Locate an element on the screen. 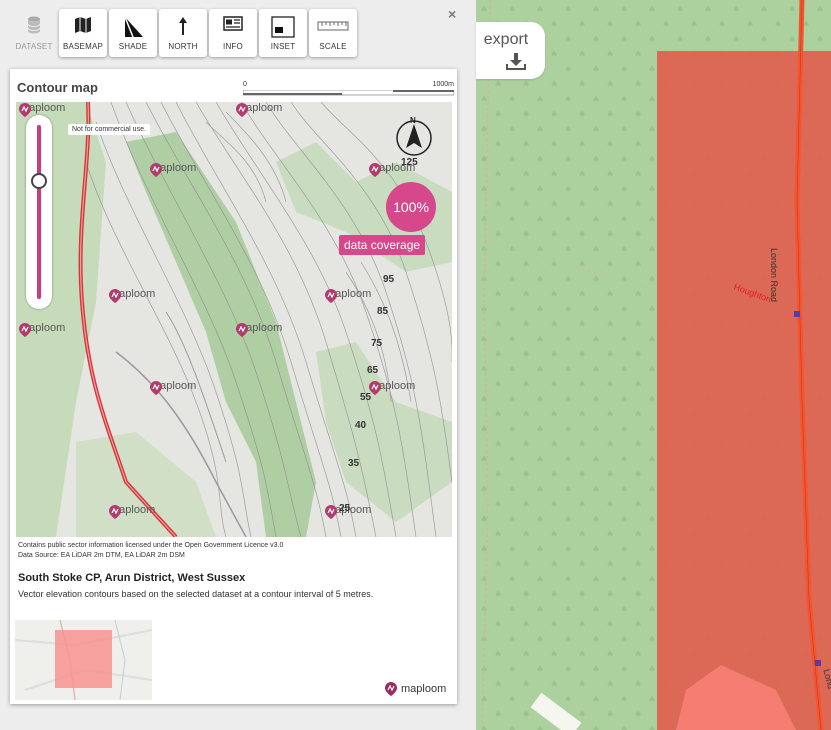 This screenshot has height=730, width=831. shade-label: SHADE is located at coordinates (133, 46).